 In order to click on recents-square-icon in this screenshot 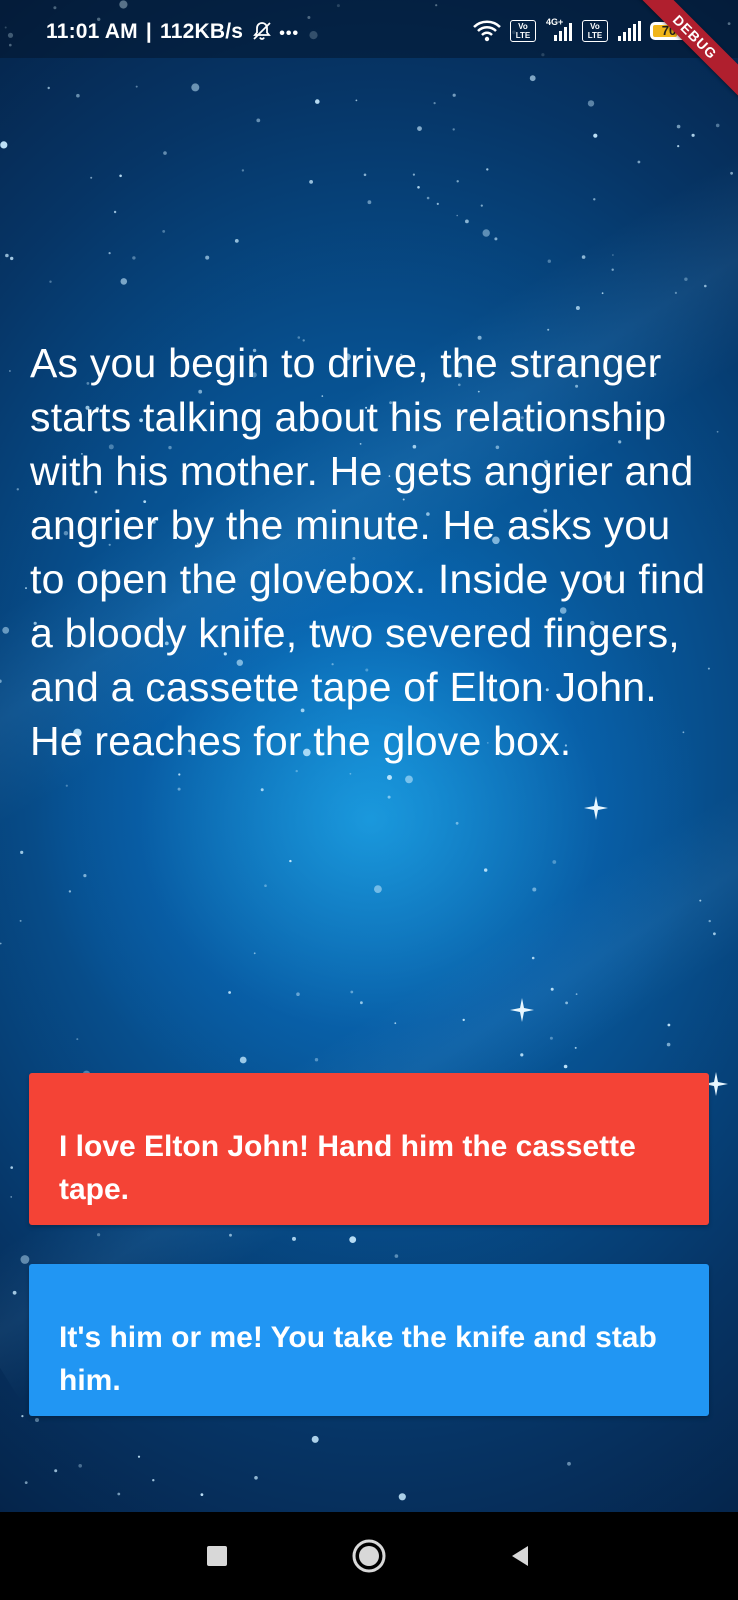, I will do `click(217, 1556)`.